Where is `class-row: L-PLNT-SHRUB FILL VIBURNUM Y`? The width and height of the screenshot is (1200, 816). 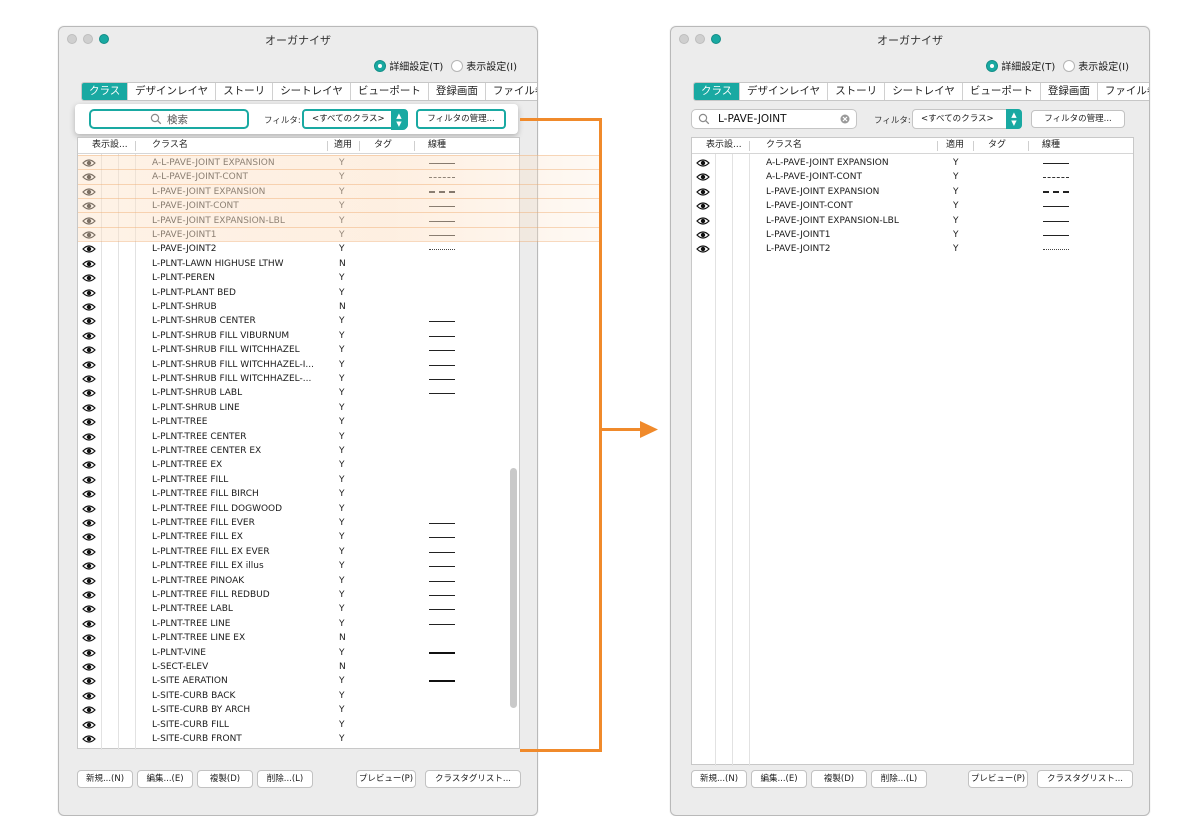
class-row: L-PLNT-SHRUB FILL VIBURNUM Y is located at coordinates (292, 336).